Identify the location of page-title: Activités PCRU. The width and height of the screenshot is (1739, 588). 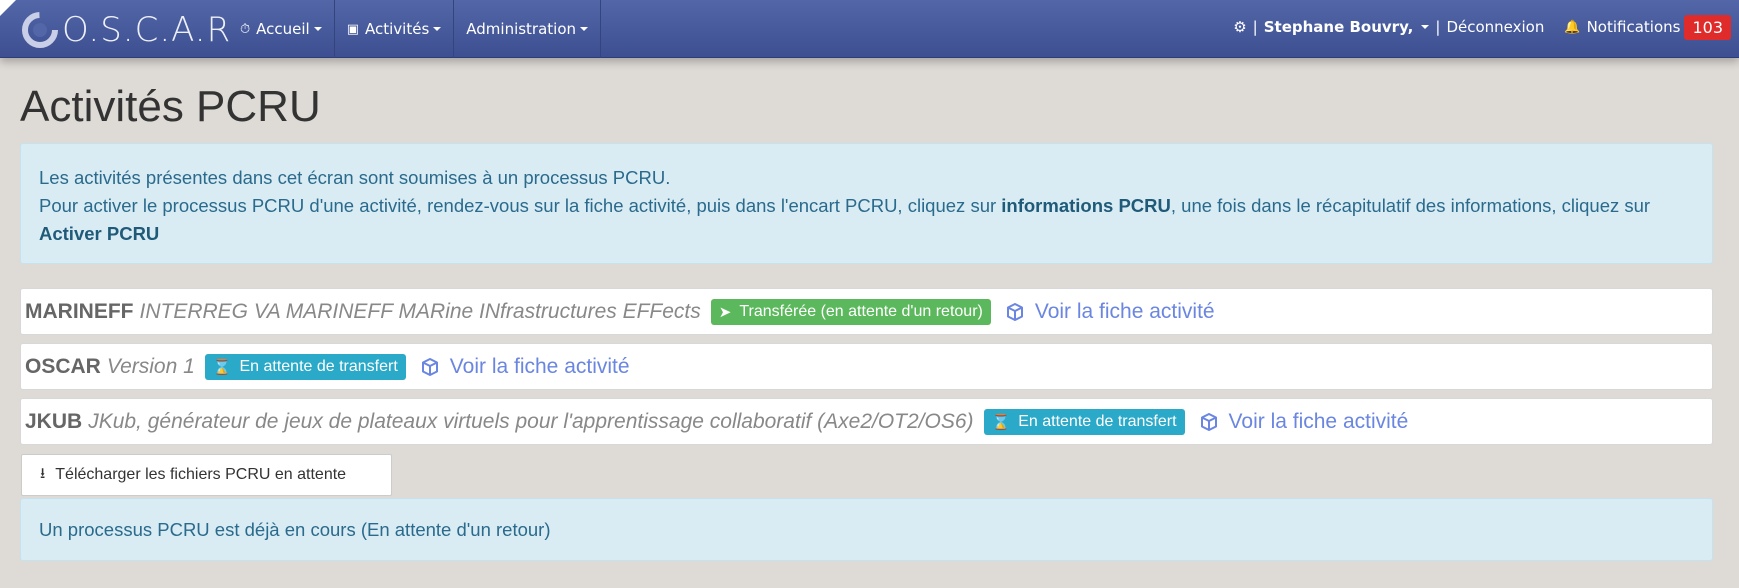
(170, 106).